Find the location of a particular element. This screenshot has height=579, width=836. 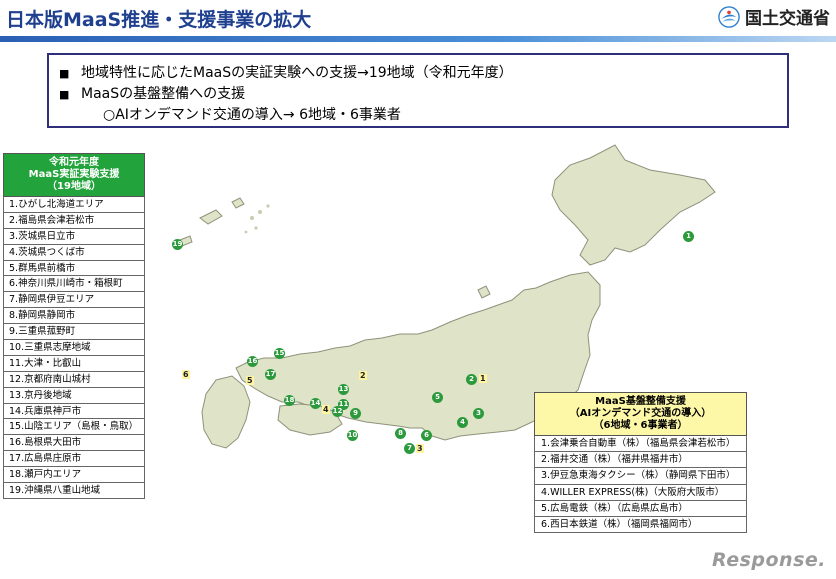

response-watermark: Response. is located at coordinates (769, 560).